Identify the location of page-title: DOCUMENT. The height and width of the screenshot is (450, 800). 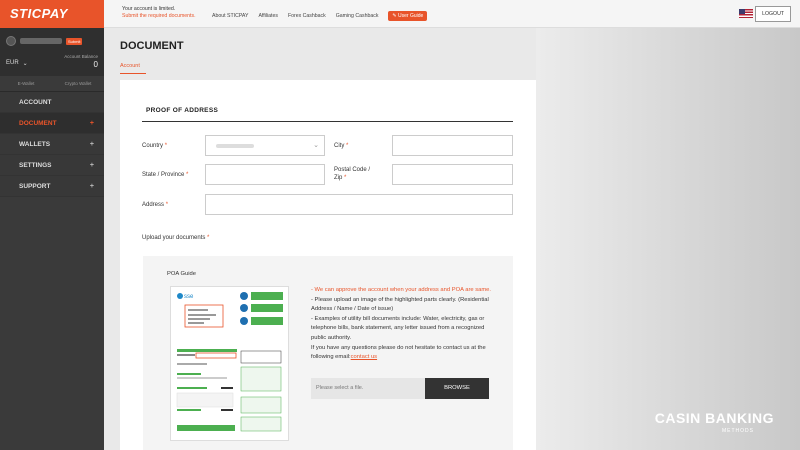
(152, 46).